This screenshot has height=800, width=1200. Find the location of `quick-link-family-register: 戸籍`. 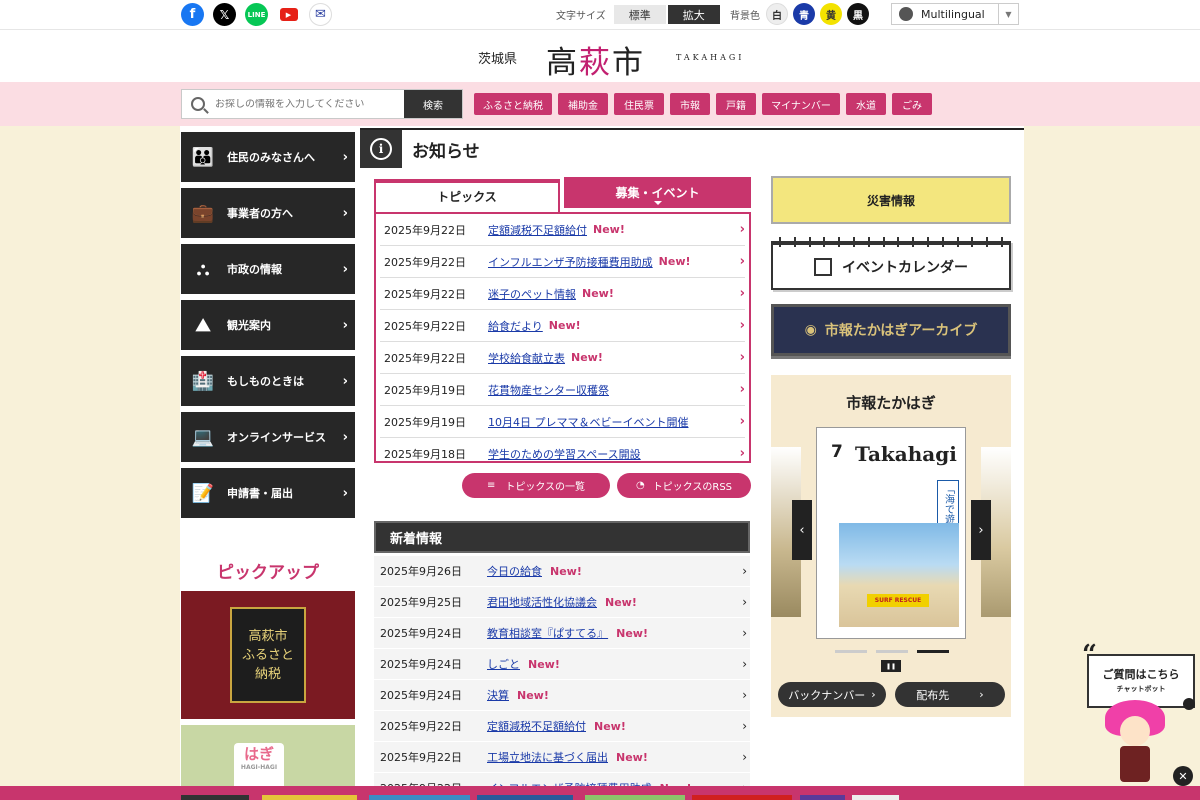

quick-link-family-register: 戸籍 is located at coordinates (736, 104).